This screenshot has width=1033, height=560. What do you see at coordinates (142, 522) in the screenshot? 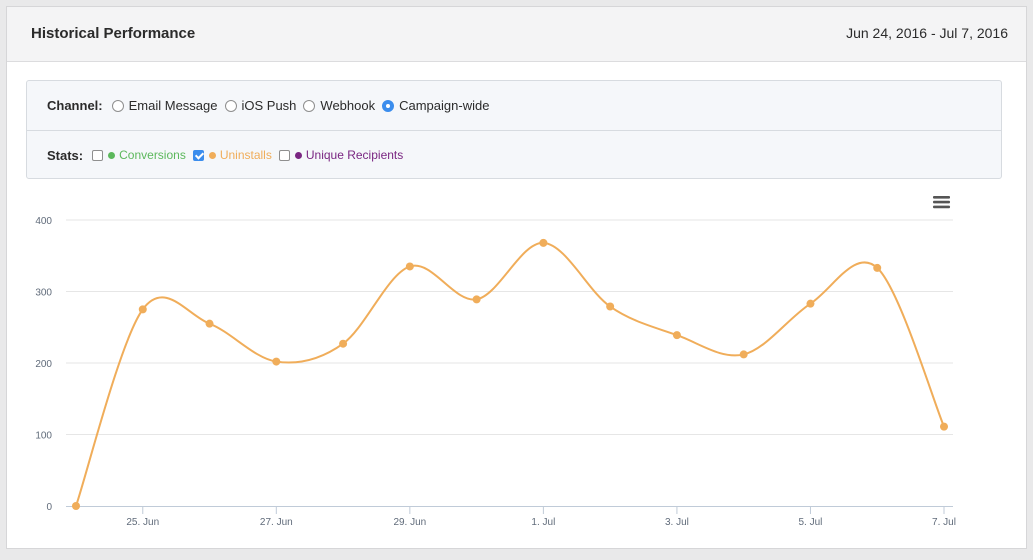
I see `x-tick-label: 25. Jun` at bounding box center [142, 522].